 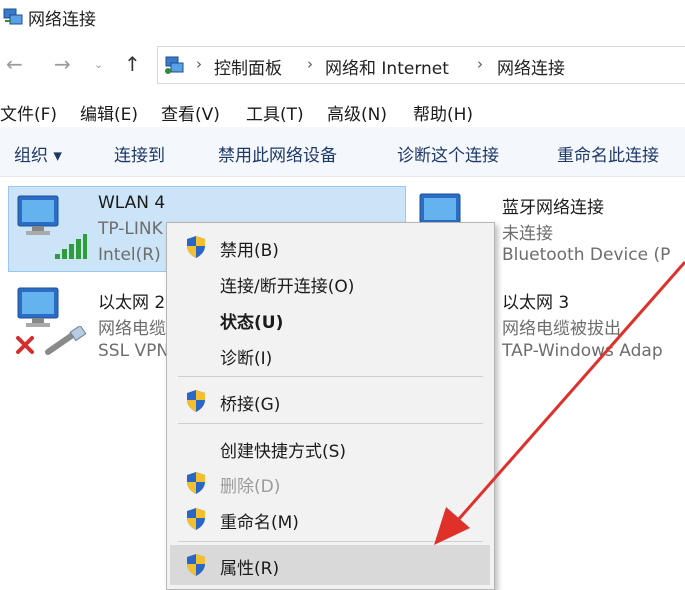 I want to click on breadcrumb-control-panel: 控制面板, so click(x=248, y=66).